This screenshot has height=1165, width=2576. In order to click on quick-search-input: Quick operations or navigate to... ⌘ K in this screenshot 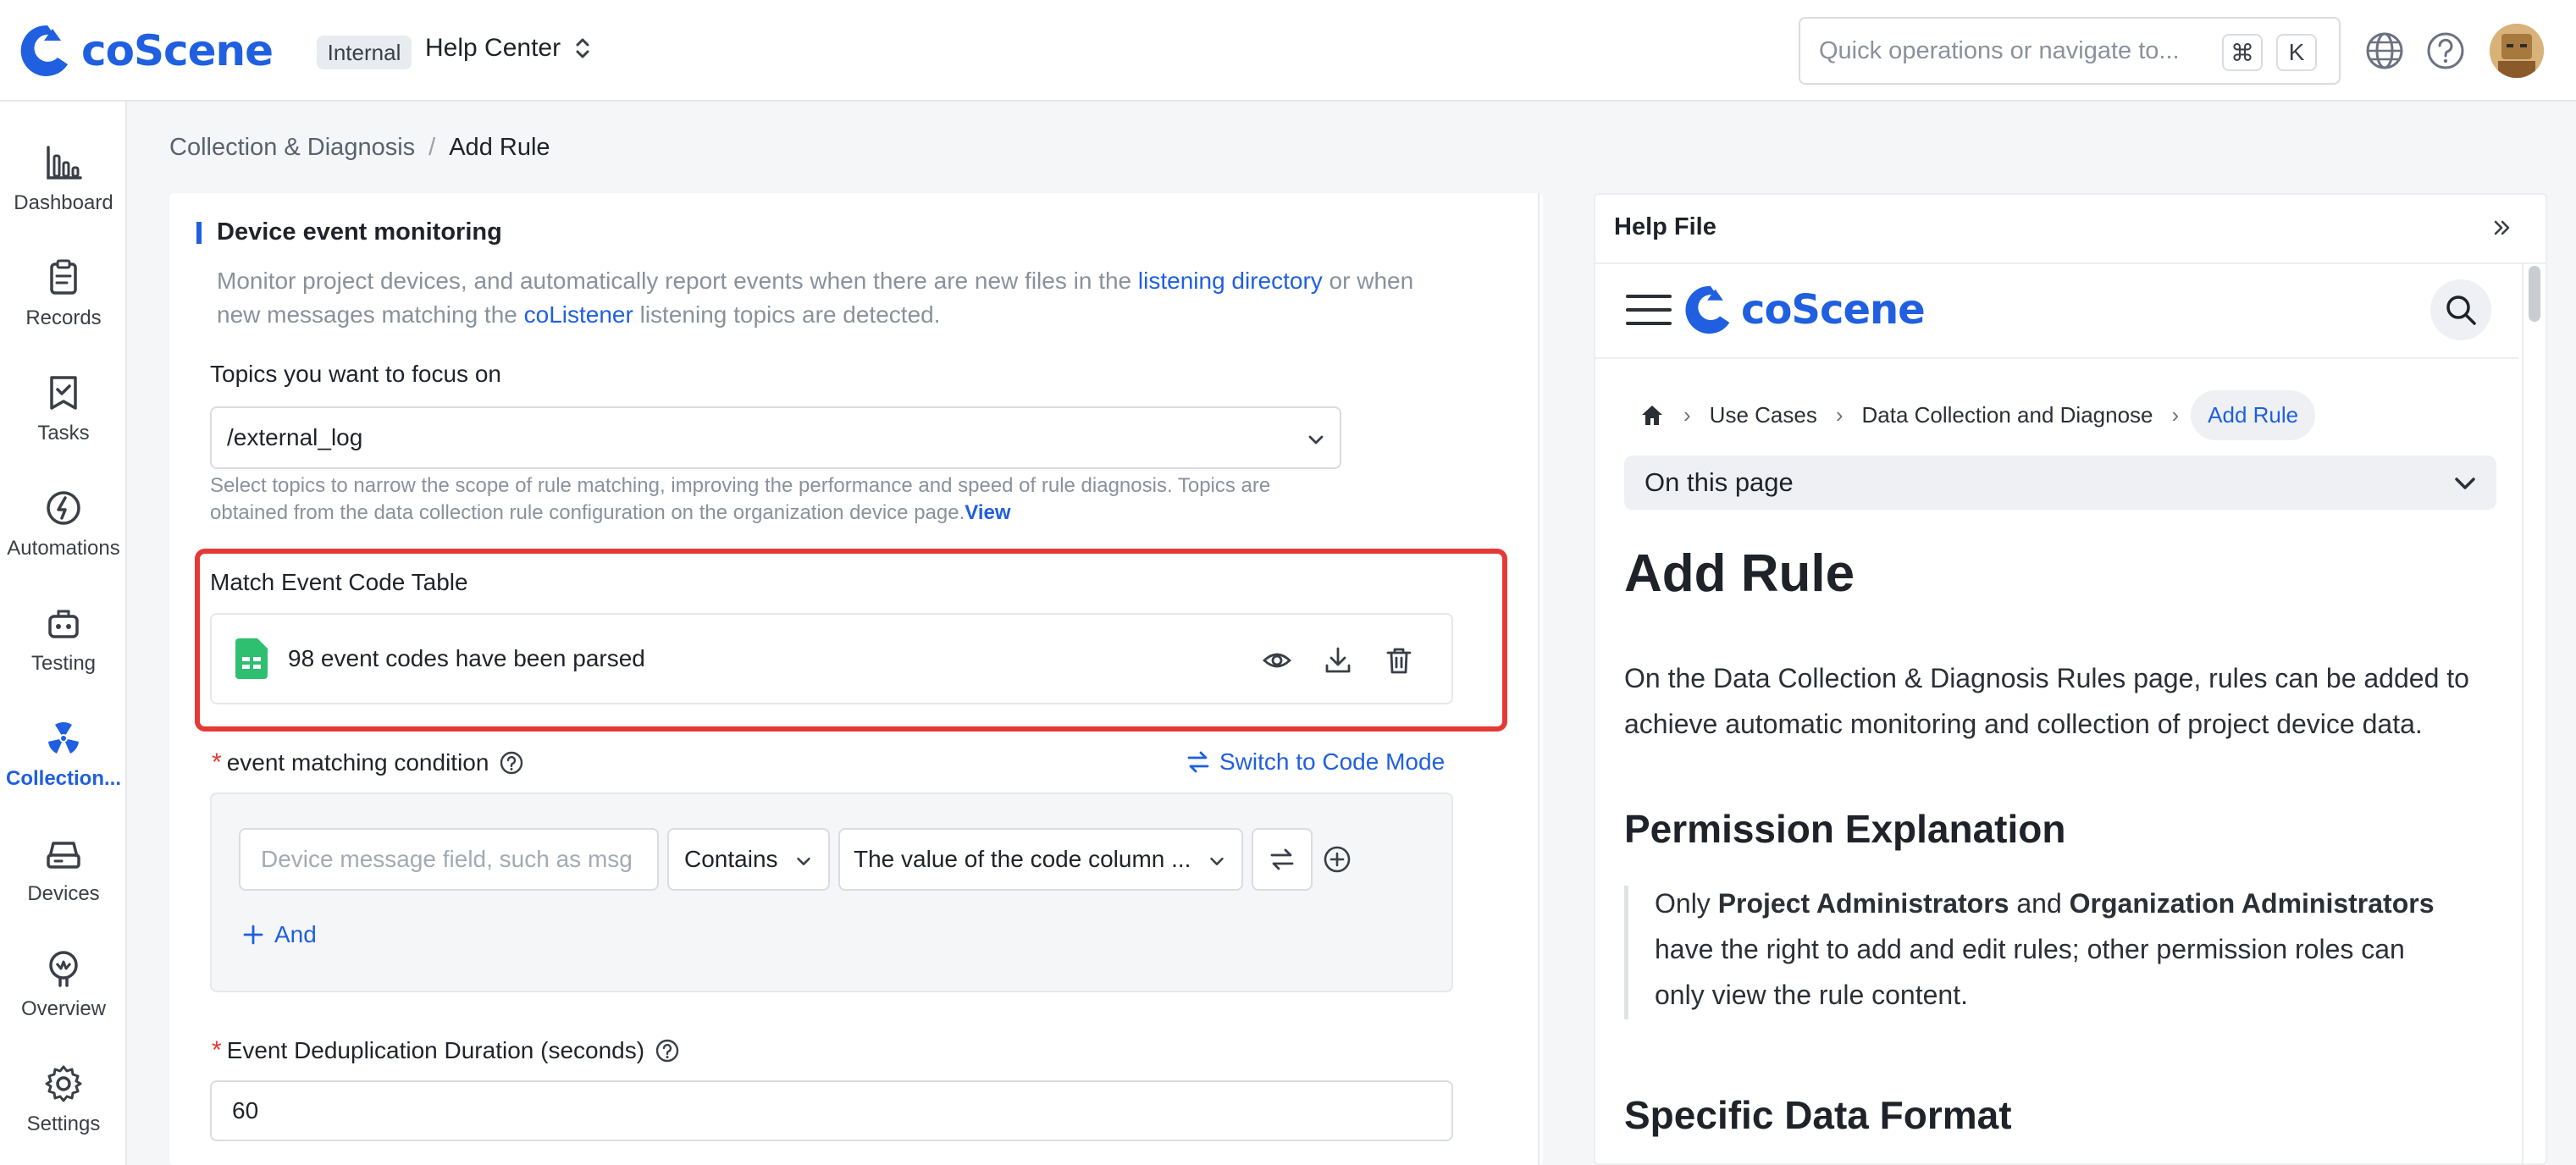, I will do `click(2070, 51)`.